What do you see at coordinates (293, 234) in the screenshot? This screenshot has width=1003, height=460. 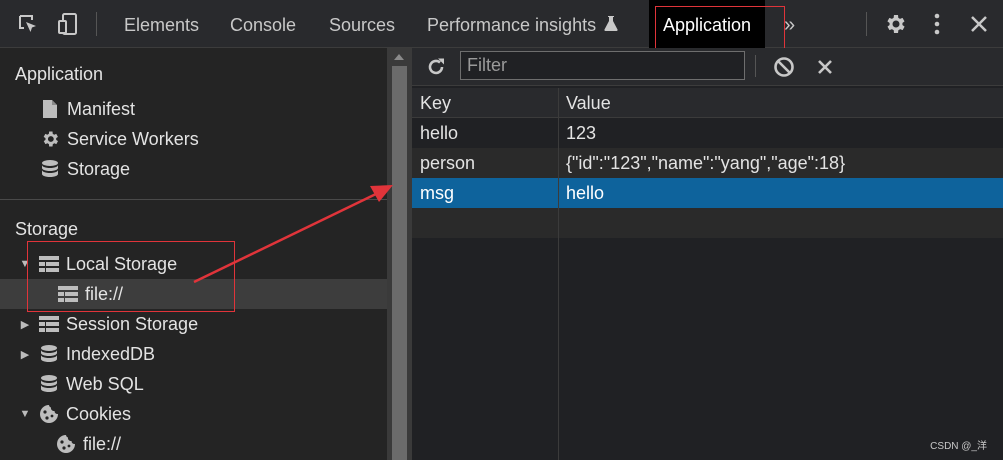 I see `annotation-arrow` at bounding box center [293, 234].